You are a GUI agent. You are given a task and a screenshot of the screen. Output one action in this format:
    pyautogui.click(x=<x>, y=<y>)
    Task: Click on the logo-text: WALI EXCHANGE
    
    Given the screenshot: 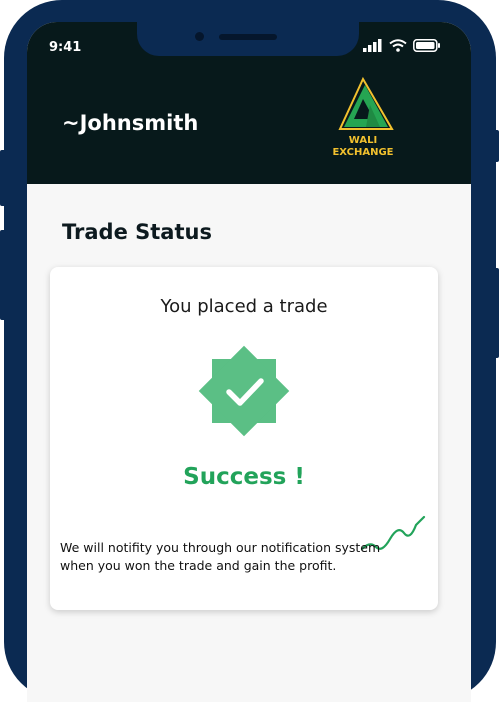 What is the action you would take?
    pyautogui.click(x=363, y=147)
    